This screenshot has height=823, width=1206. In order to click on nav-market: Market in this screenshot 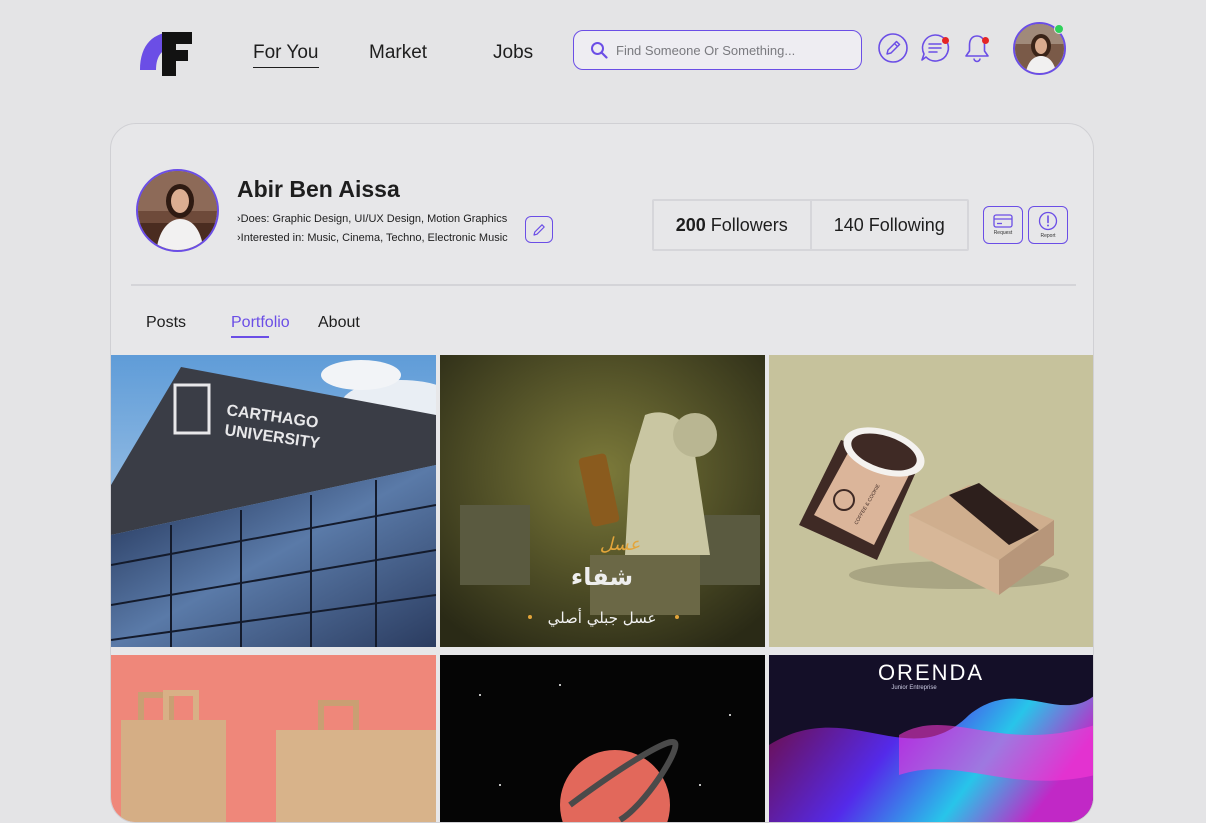, I will do `click(398, 53)`.